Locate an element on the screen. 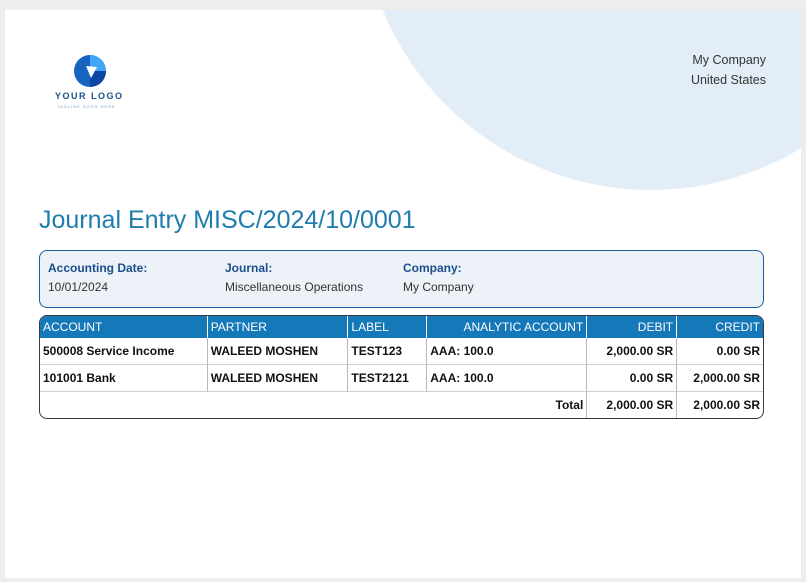  cell-label: TEST123 is located at coordinates (388, 351).